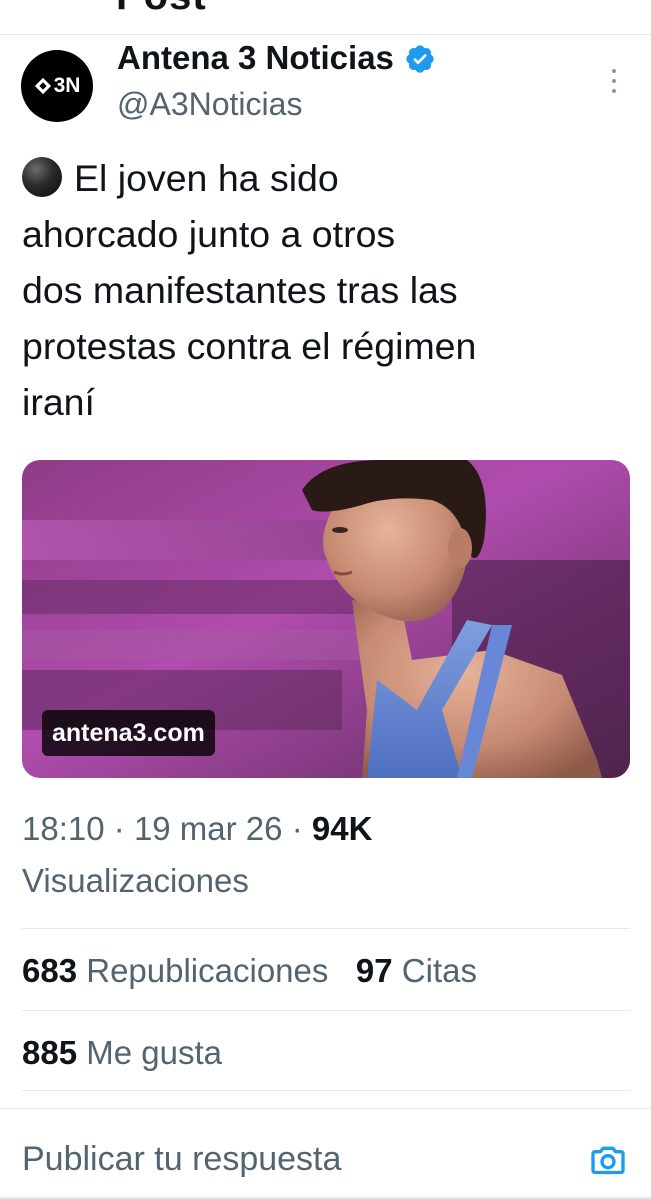 The image size is (651, 1199). What do you see at coordinates (374, 970) in the screenshot?
I see `quotes-count: 97` at bounding box center [374, 970].